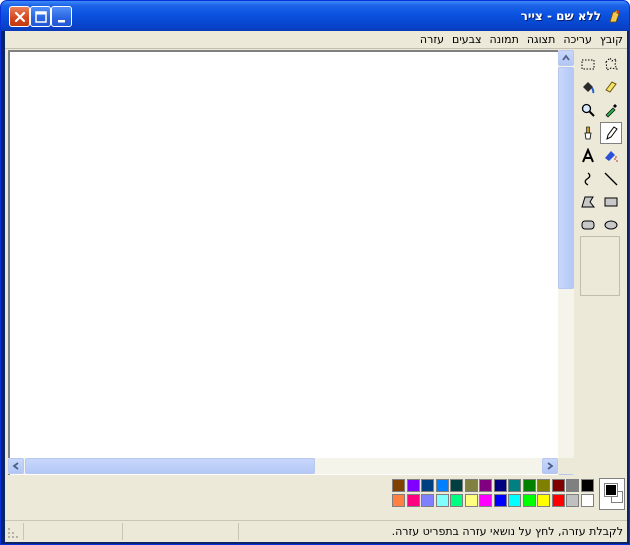 Image resolution: width=630 pixels, height=545 pixels. I want to click on color-box, so click(316, 496).